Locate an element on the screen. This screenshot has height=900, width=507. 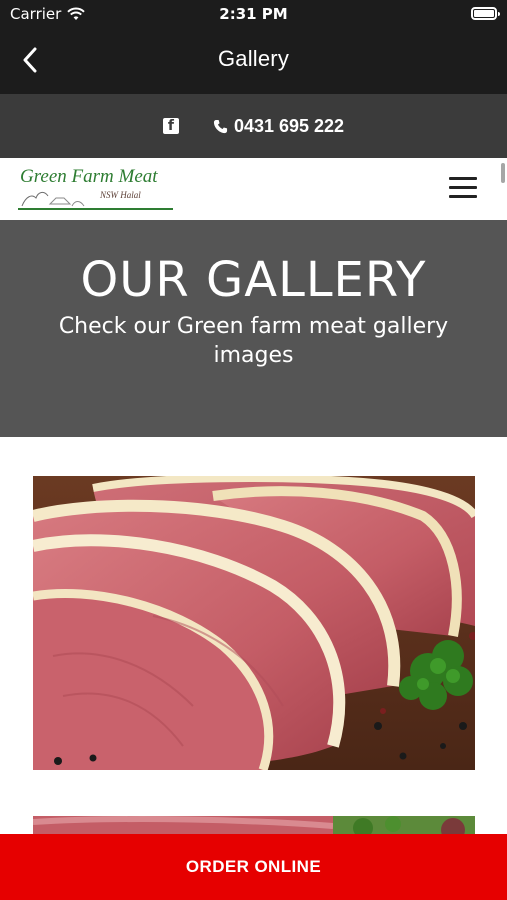
logo-text: Green Farm Meat is located at coordinates (89, 176).